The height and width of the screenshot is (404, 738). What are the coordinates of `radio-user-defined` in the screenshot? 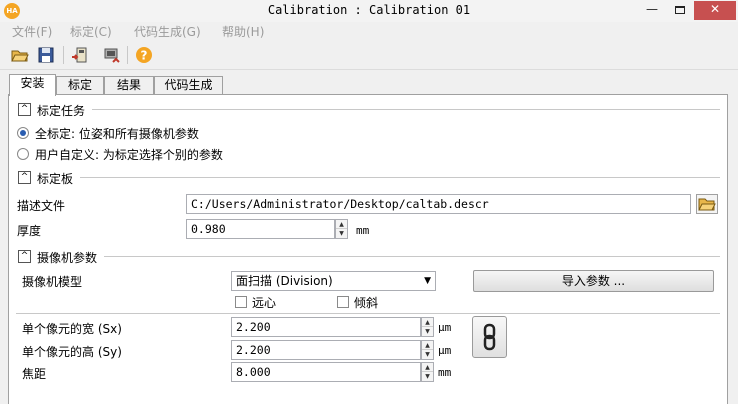 It's located at (23, 154).